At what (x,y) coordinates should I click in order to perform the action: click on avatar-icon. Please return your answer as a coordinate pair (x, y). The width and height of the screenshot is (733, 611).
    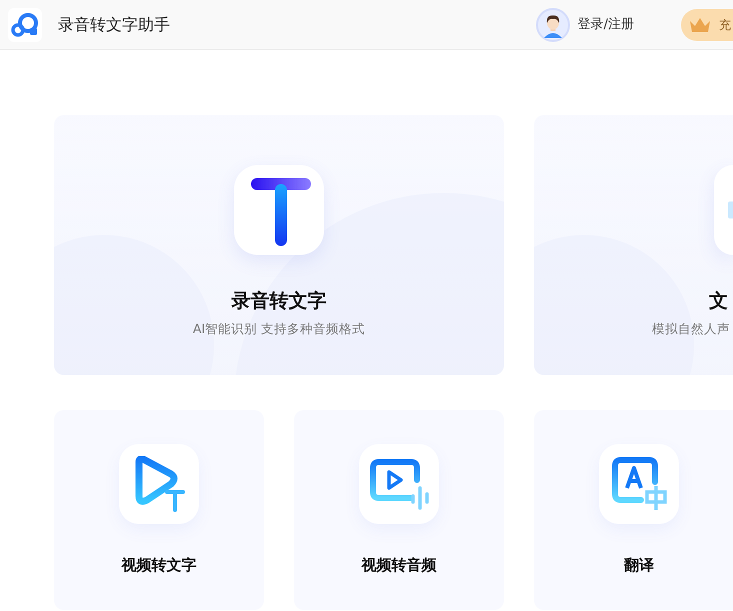
    Looking at the image, I should click on (553, 25).